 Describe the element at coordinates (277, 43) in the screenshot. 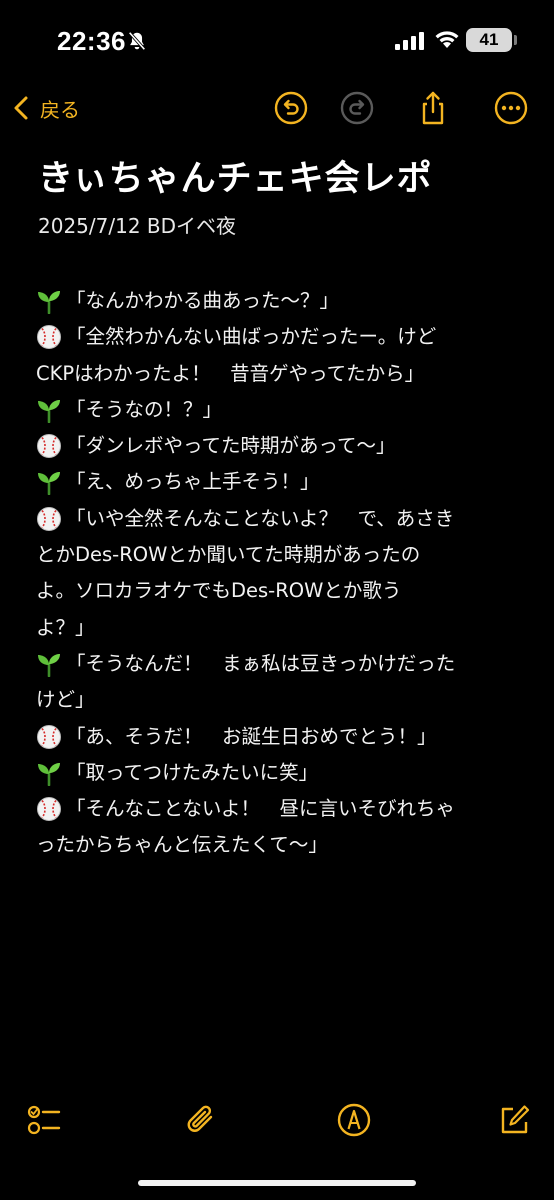

I see `status-bar: 22:36 41` at that location.